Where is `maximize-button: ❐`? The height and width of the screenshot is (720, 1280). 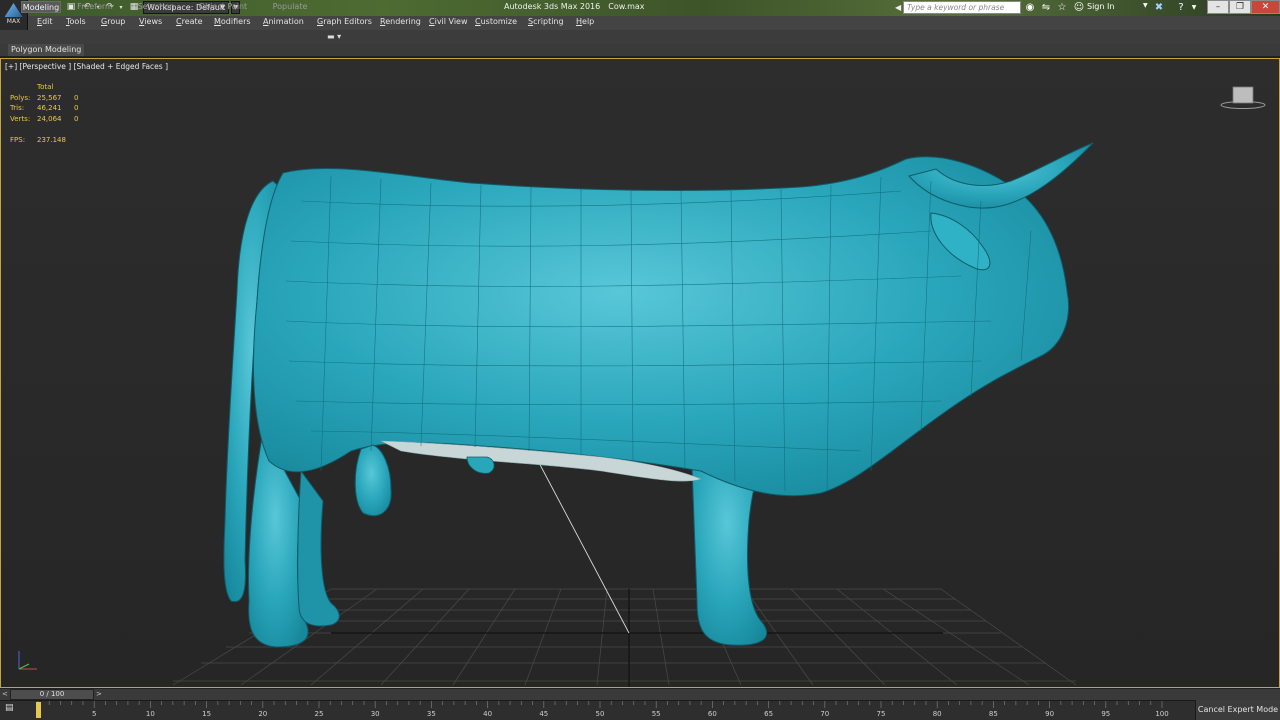
maximize-button: ❐ is located at coordinates (1240, 7).